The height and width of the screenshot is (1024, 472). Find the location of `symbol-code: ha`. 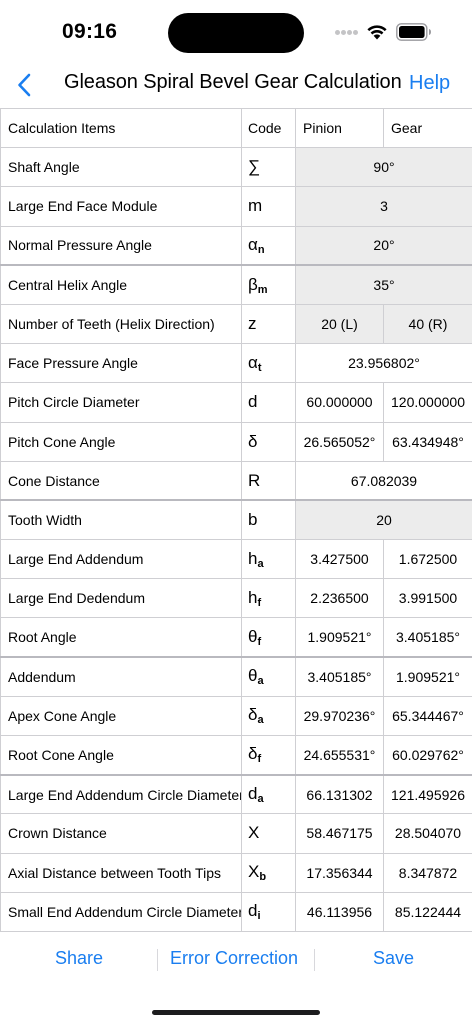

symbol-code: ha is located at coordinates (268, 559).